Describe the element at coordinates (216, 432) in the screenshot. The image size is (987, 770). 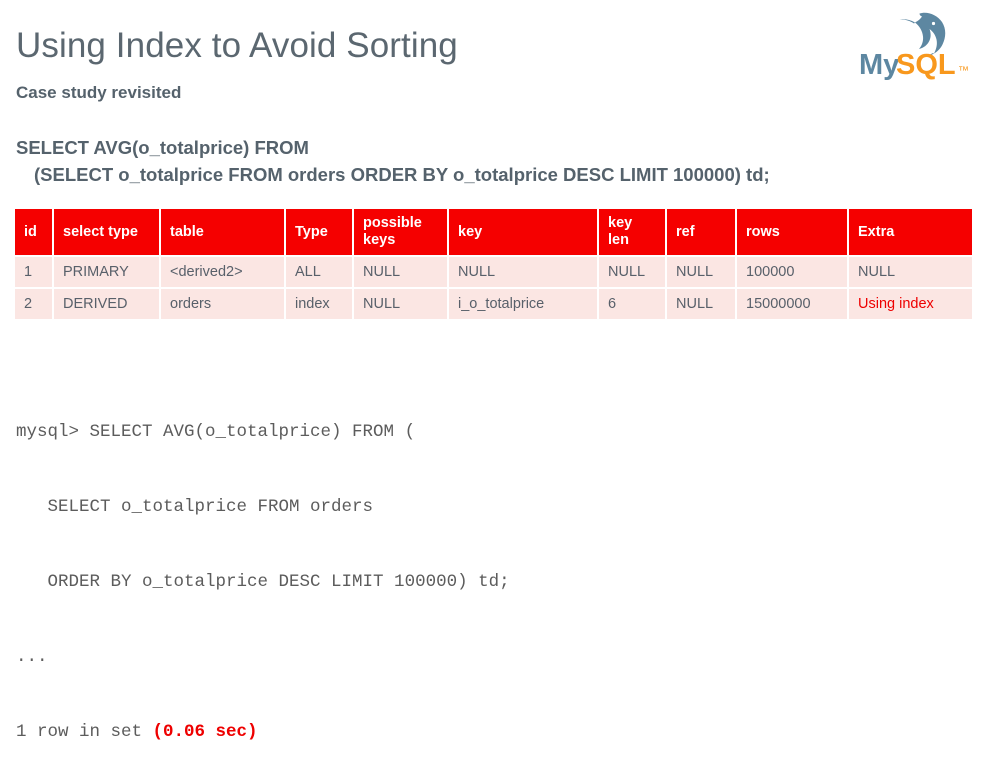
I see `console-line-1: mysql> SELECT AVG(o_totalprice) FROM (` at that location.